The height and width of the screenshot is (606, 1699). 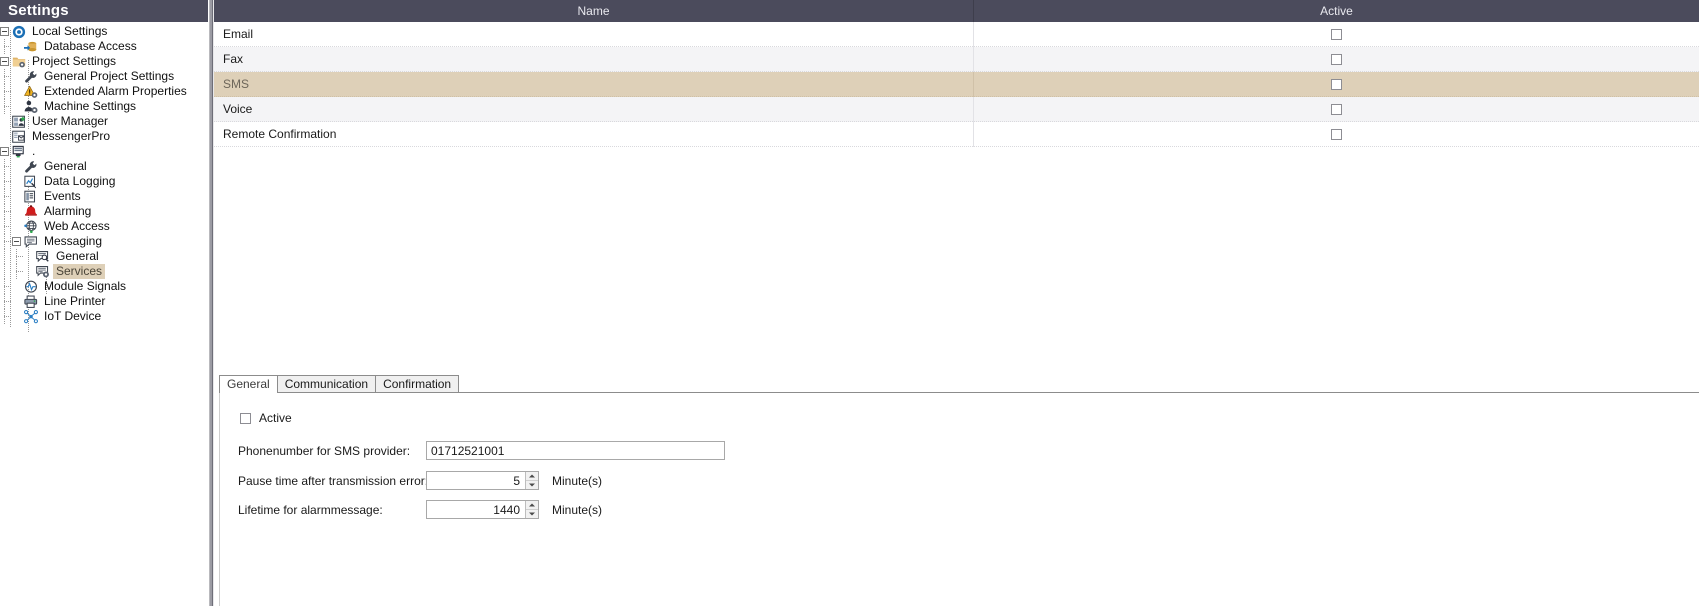 What do you see at coordinates (70, 121) in the screenshot?
I see `tree-item-label: User Manager` at bounding box center [70, 121].